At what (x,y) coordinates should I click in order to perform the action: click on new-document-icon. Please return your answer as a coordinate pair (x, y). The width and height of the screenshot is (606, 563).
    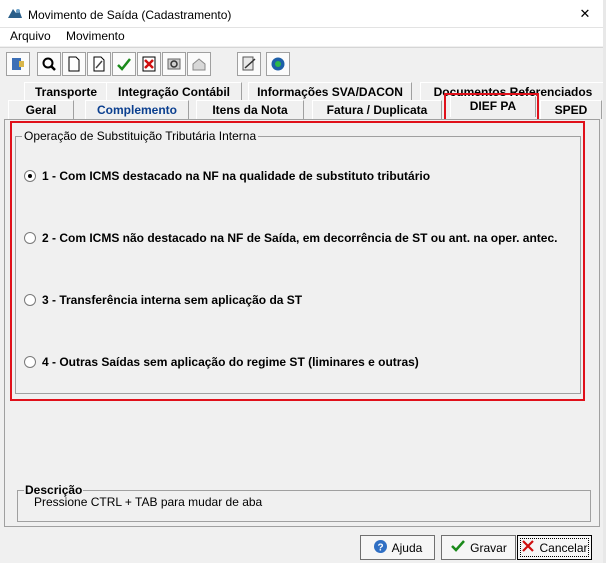
    Looking at the image, I should click on (74, 64).